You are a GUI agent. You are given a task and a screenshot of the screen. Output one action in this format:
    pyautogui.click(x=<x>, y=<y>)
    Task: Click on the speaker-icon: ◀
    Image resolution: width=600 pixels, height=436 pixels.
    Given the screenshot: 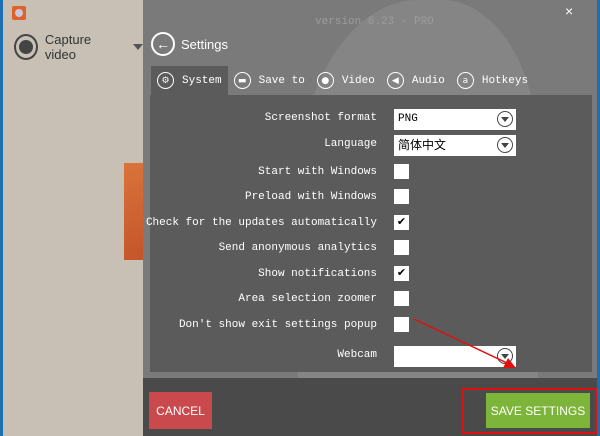 What is the action you would take?
    pyautogui.click(x=395, y=80)
    